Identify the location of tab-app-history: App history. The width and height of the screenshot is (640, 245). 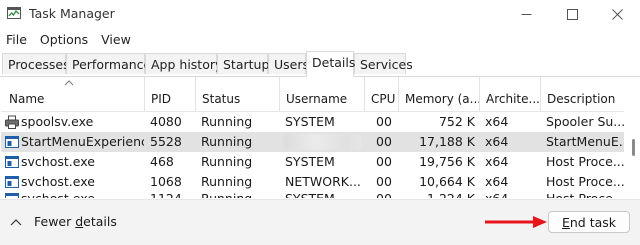
(183, 63).